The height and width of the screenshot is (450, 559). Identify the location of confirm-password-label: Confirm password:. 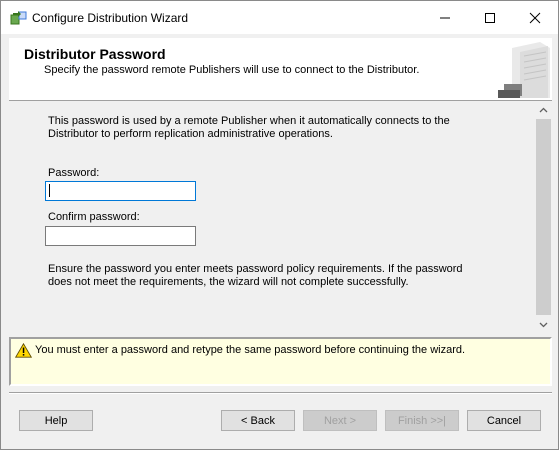
(94, 217).